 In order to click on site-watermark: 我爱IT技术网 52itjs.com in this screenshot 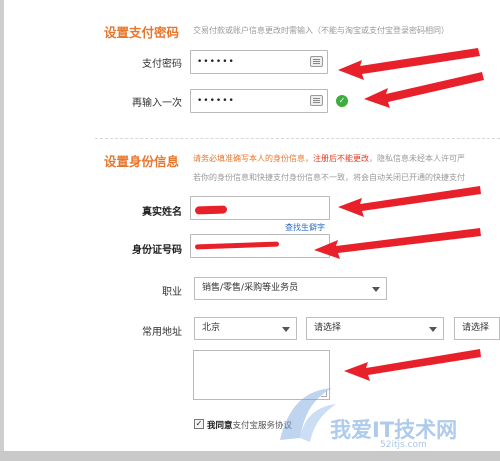, I will do `click(385, 415)`.